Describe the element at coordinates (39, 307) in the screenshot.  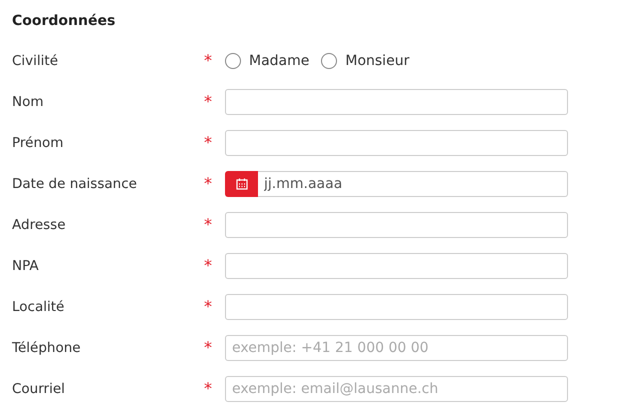
I see `field-label: Localité` at that location.